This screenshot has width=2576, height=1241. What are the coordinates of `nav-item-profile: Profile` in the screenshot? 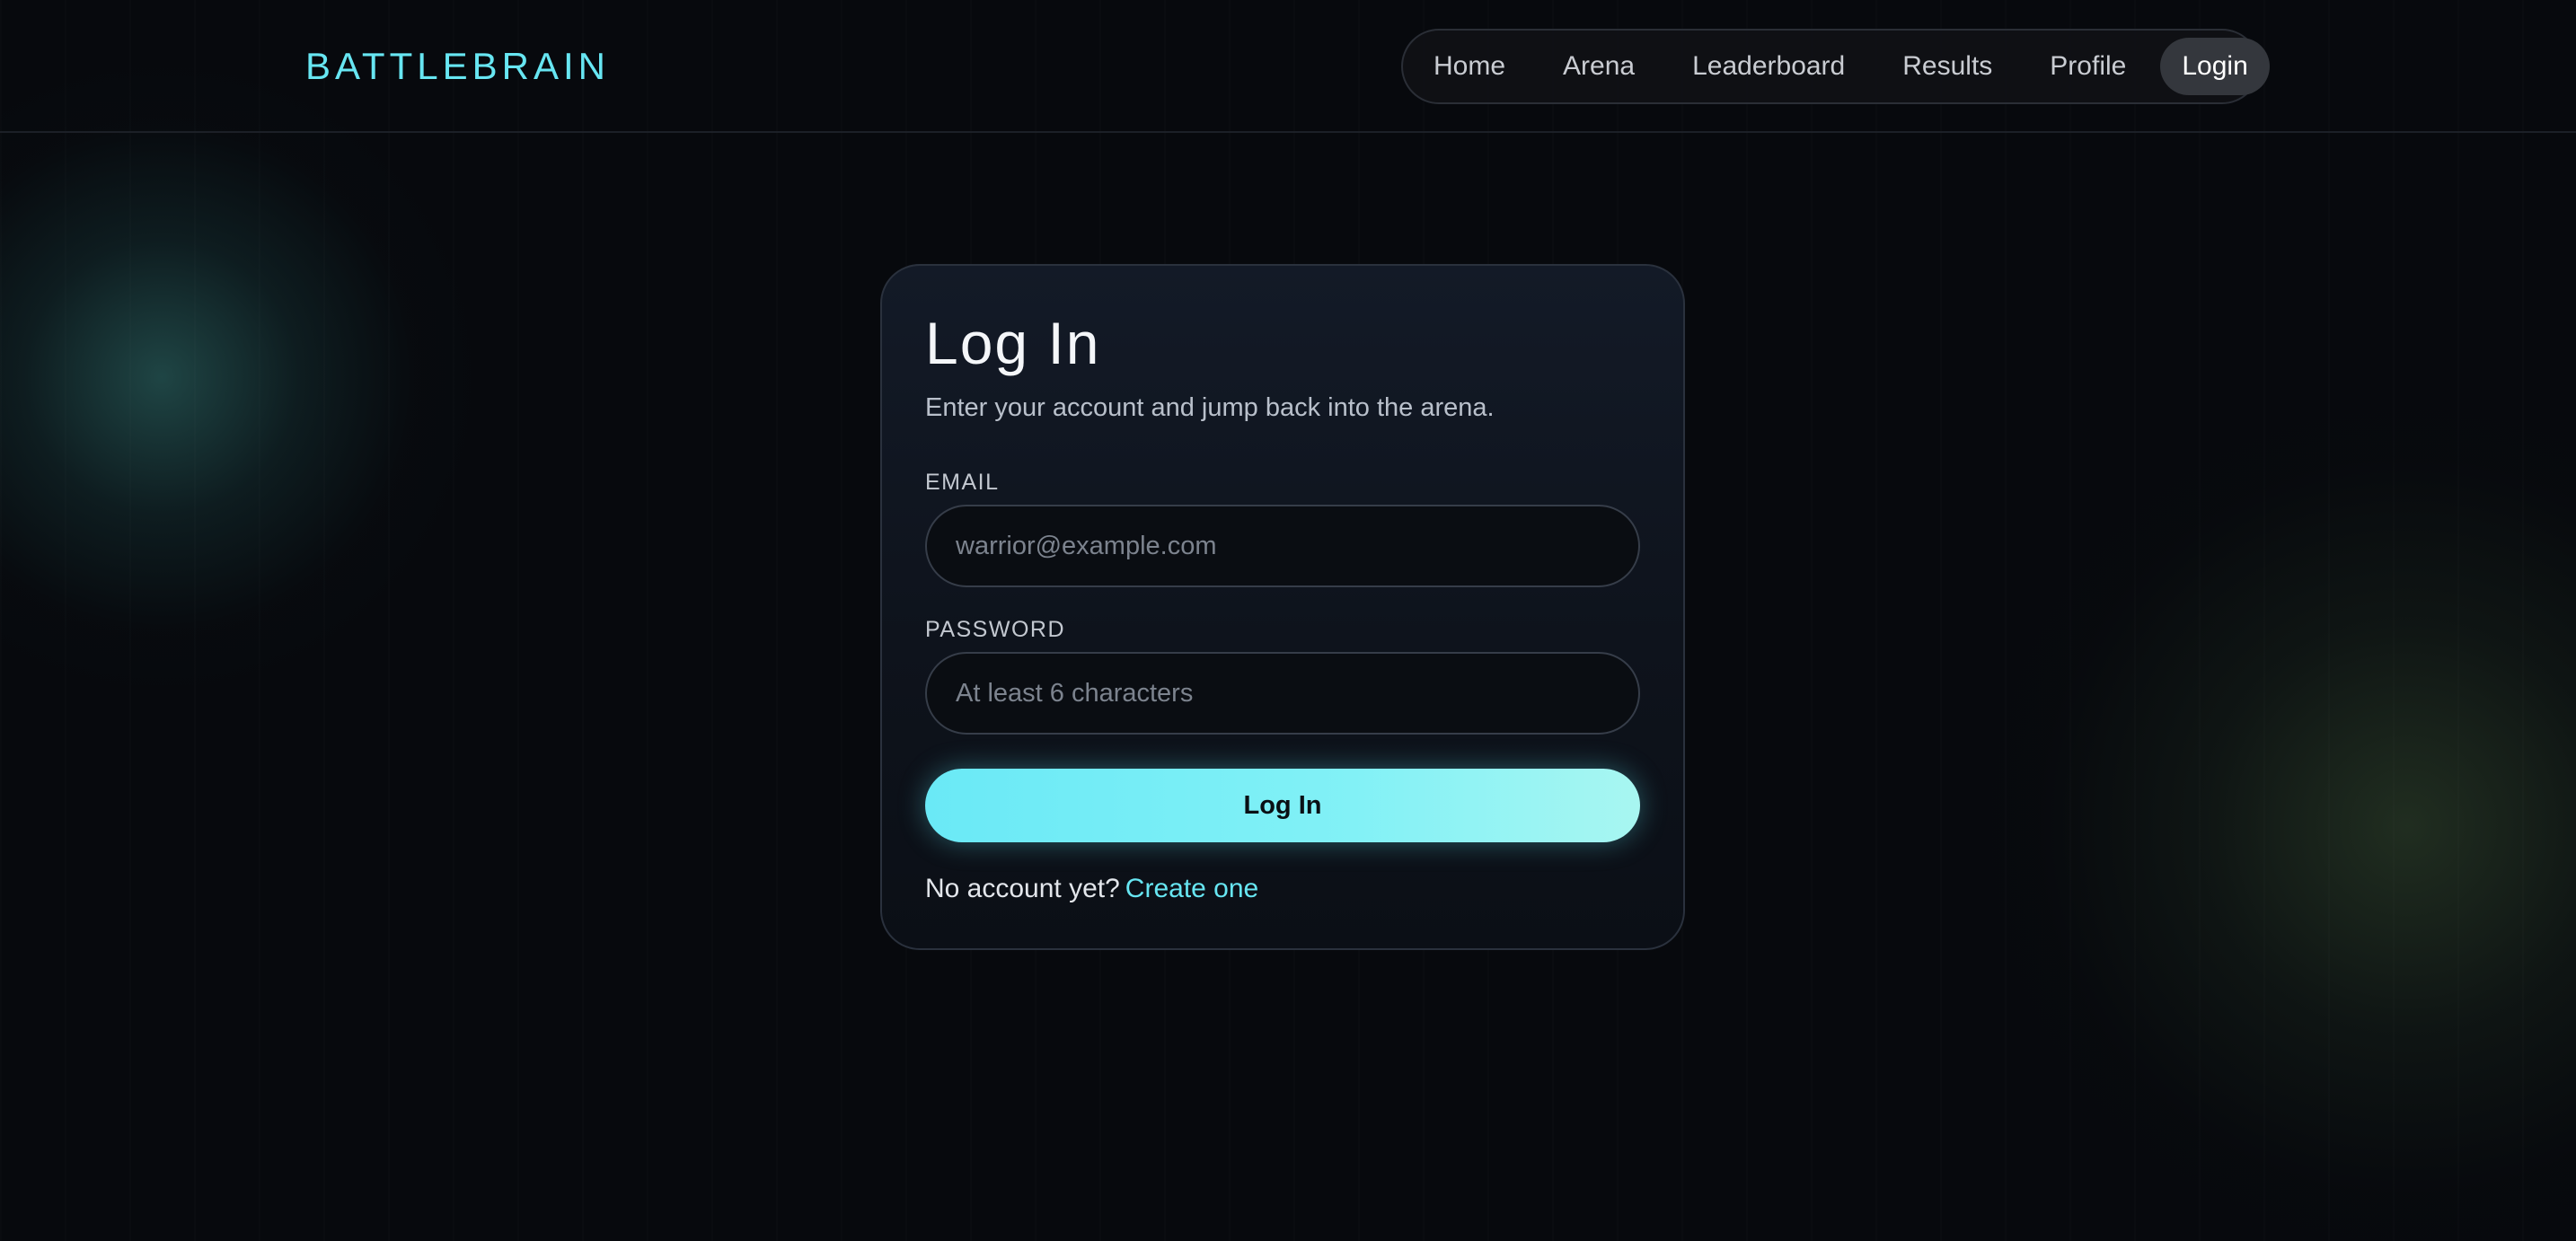 It's located at (2087, 66).